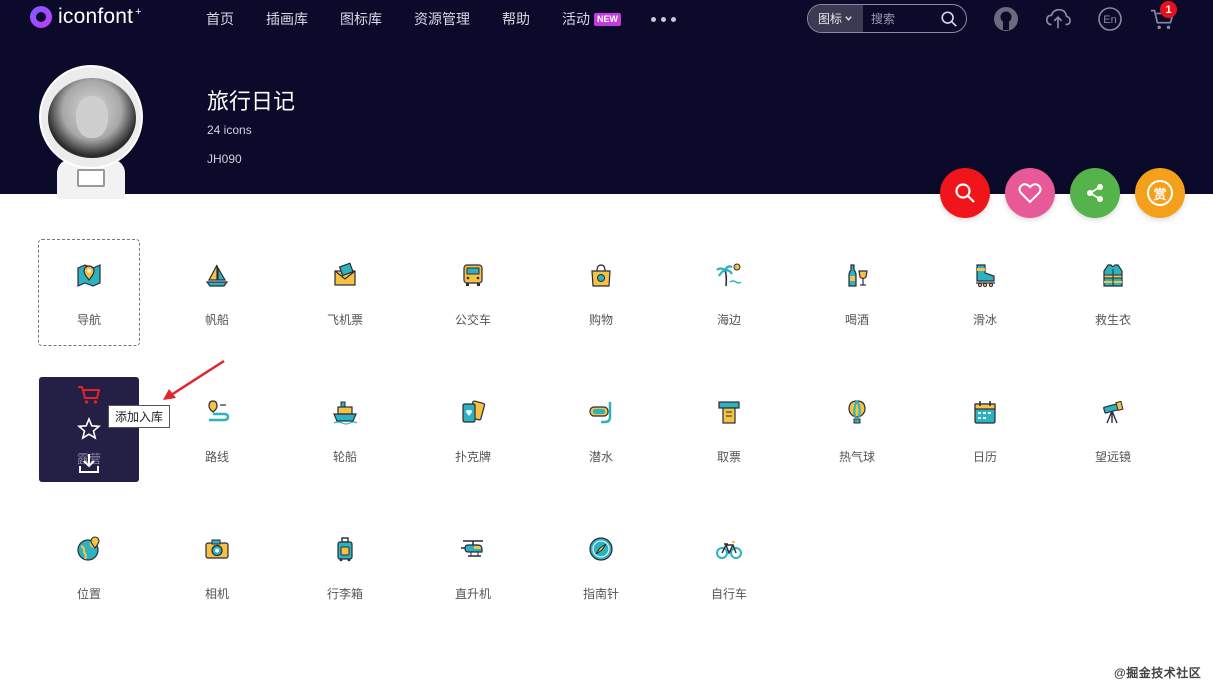 This screenshot has height=692, width=1213. What do you see at coordinates (473, 300) in the screenshot?
I see `icon-card: 公交车` at bounding box center [473, 300].